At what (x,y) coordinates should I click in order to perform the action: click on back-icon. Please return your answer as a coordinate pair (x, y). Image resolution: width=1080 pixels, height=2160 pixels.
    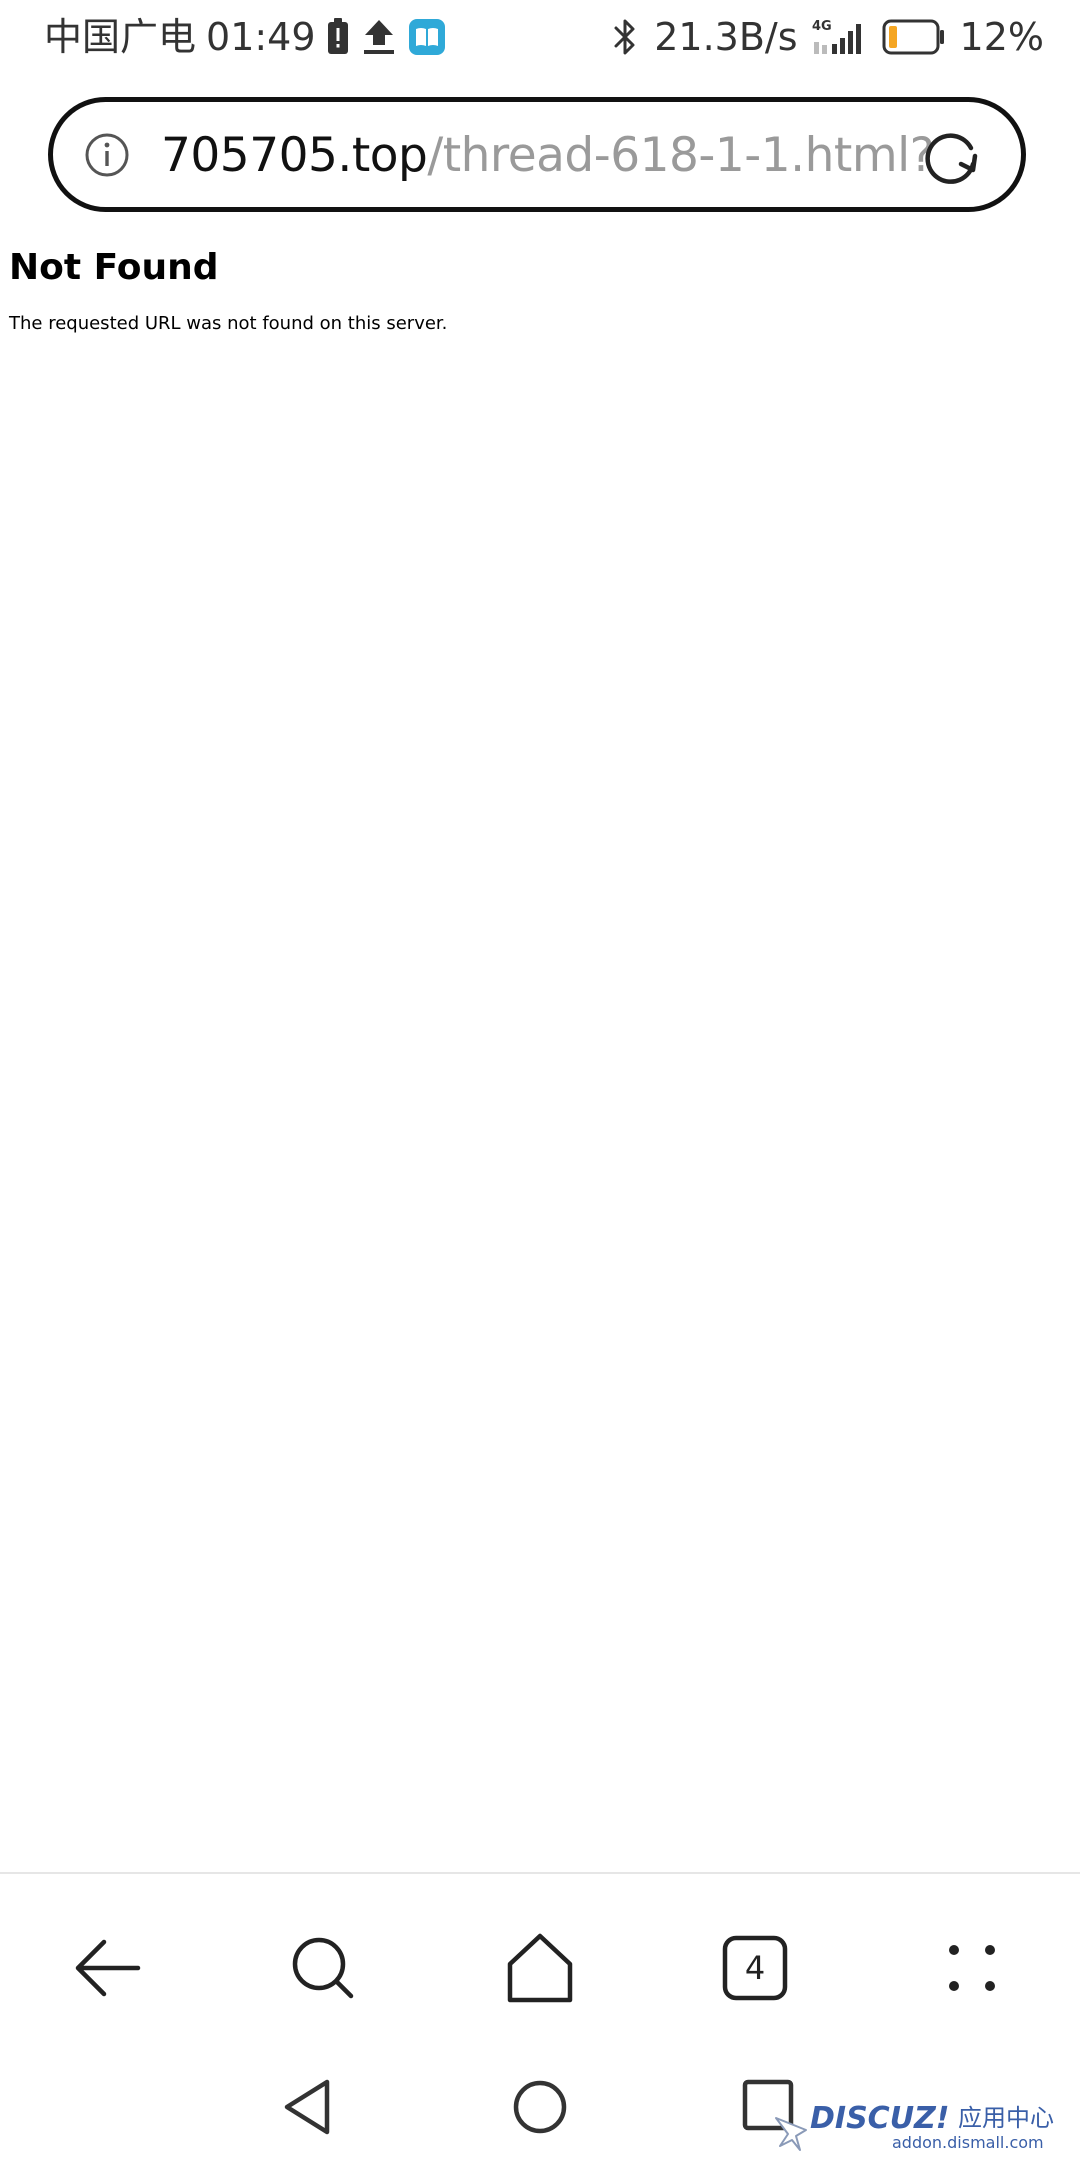
    Looking at the image, I should click on (108, 1968).